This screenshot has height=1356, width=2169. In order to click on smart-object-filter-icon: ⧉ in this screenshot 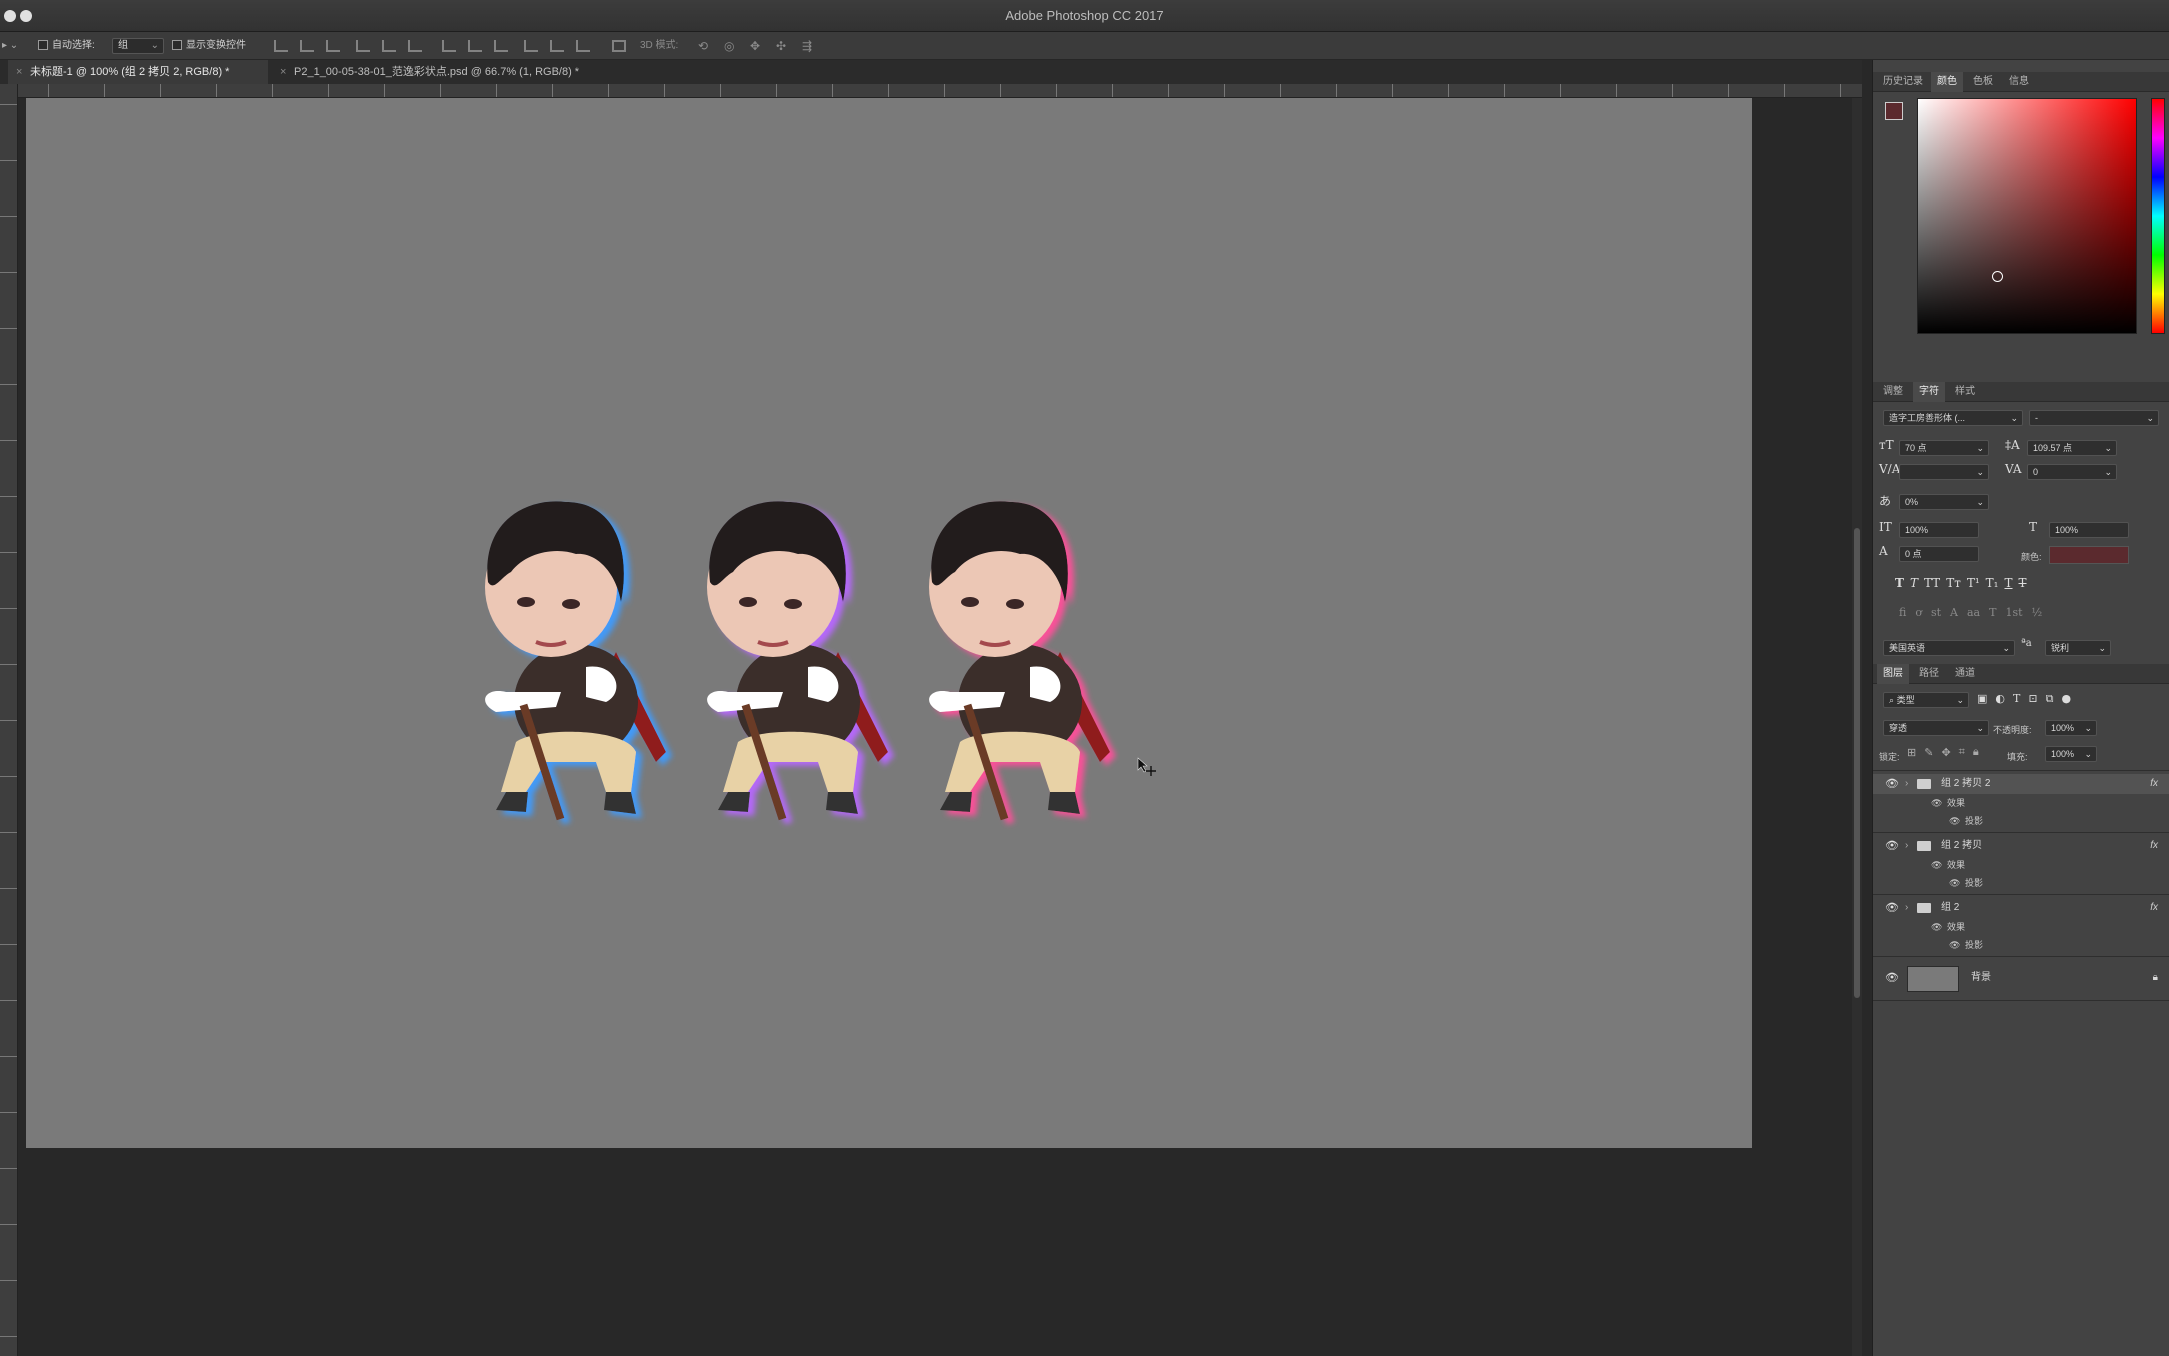, I will do `click(2050, 700)`.